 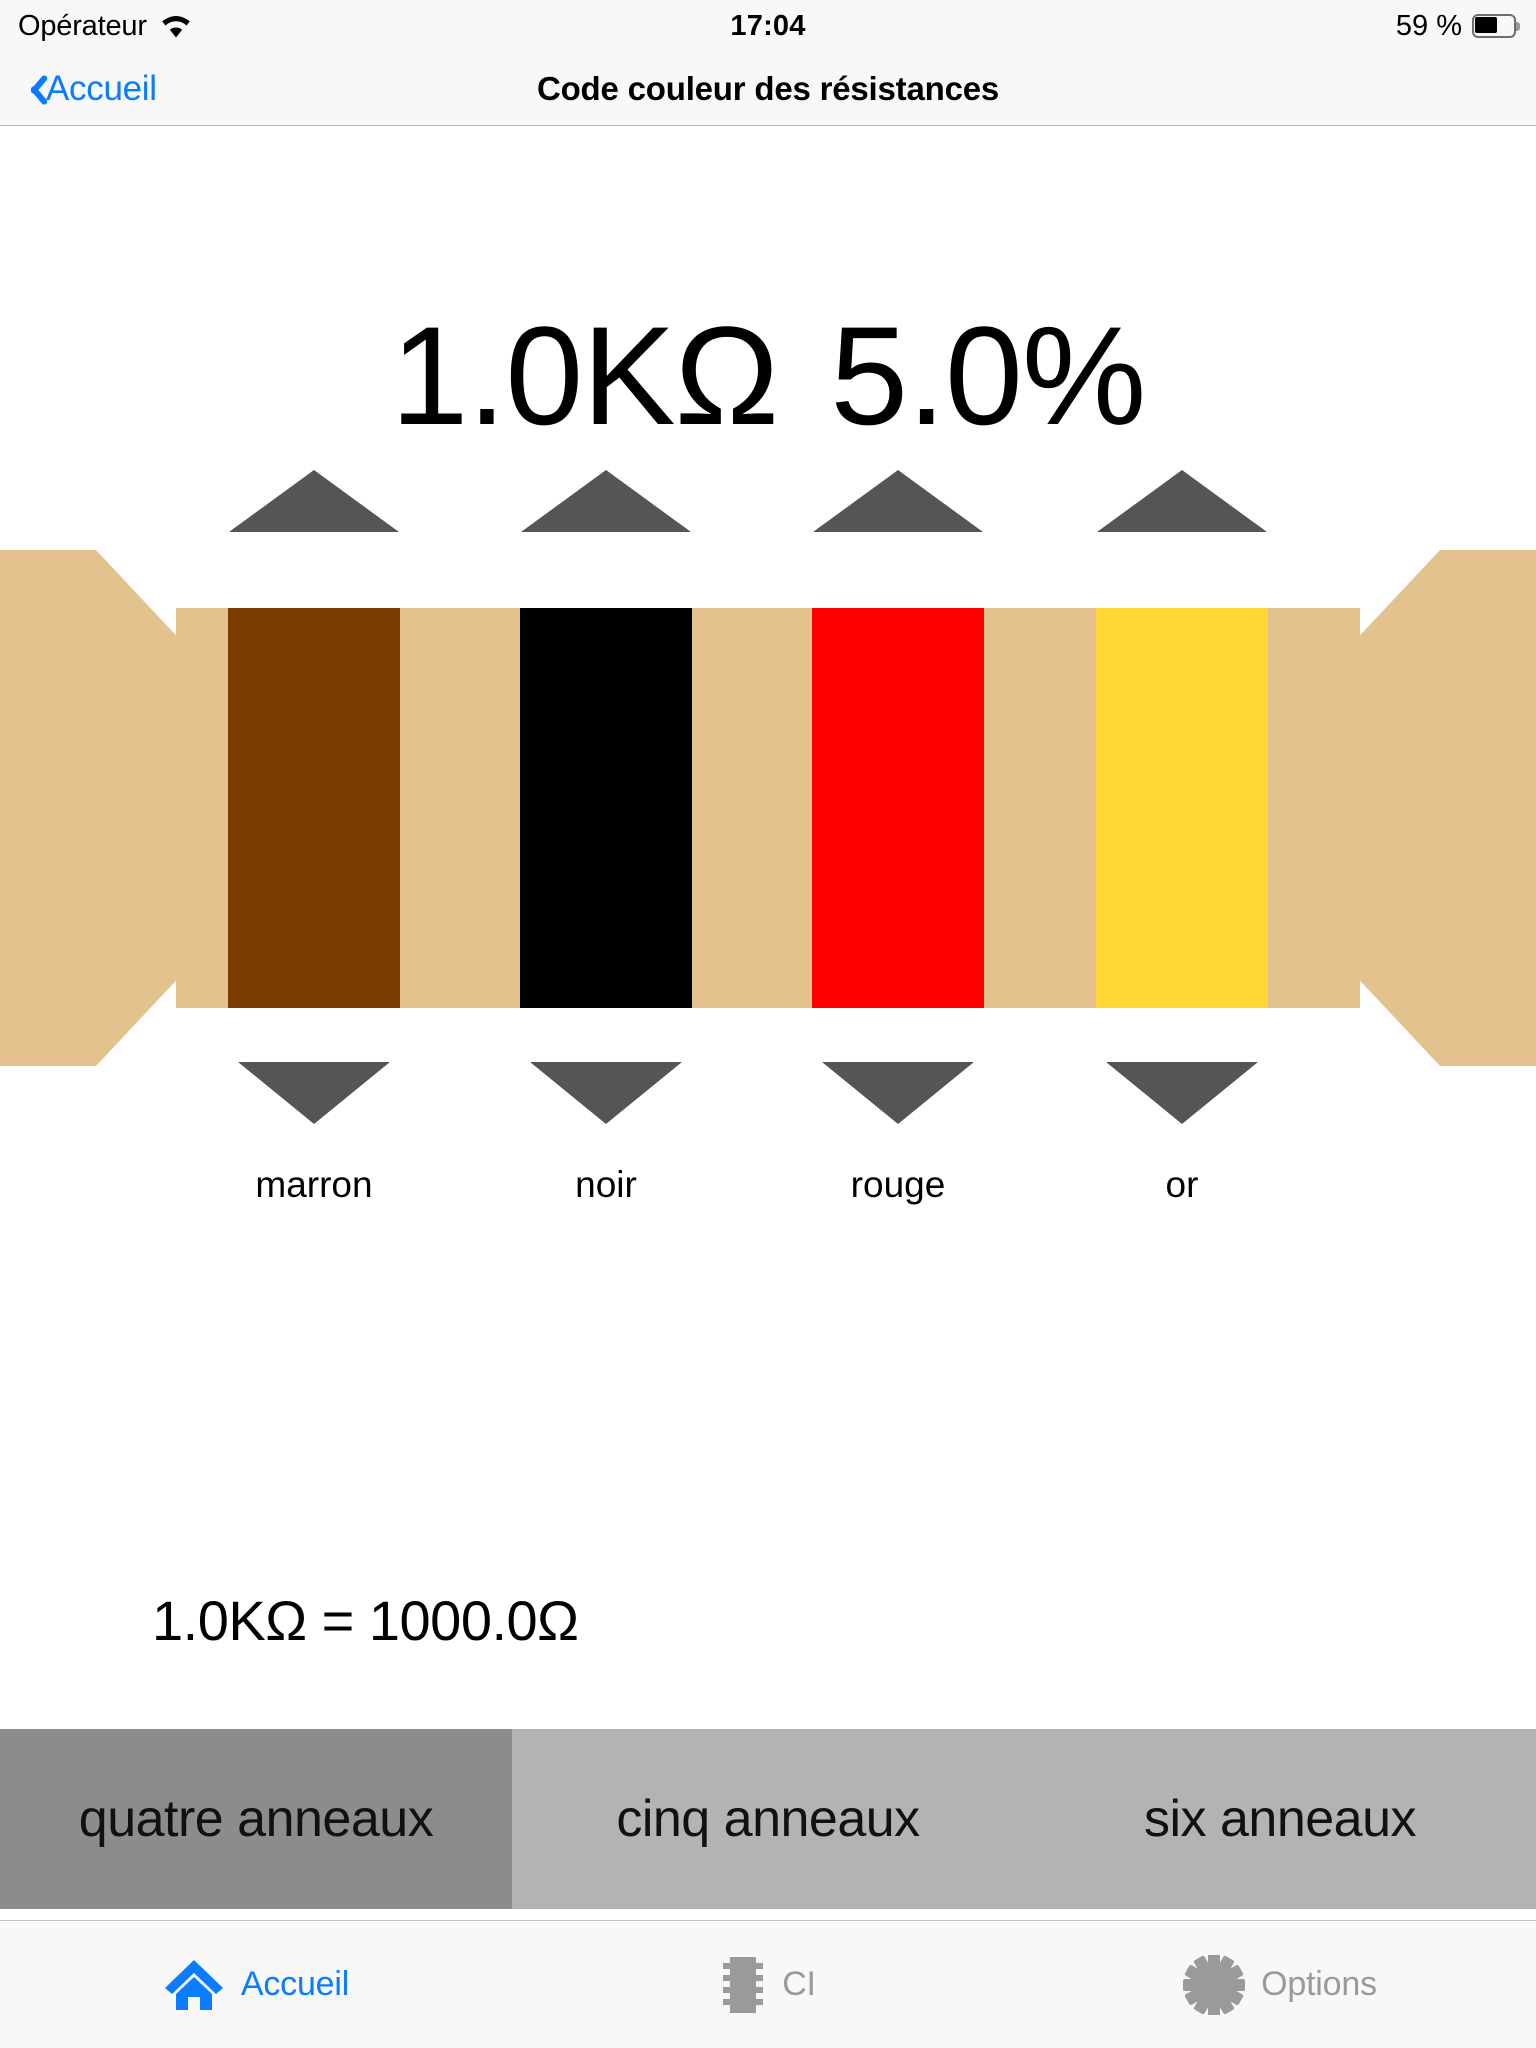 I want to click on band-markers-top, so click(x=768, y=501).